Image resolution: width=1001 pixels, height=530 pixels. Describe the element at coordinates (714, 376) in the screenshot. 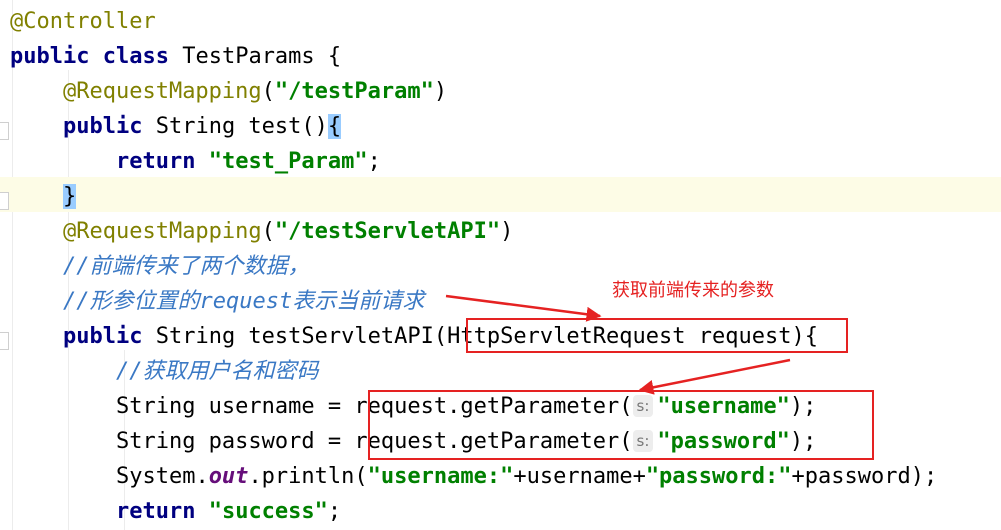

I see `arrow-to-getparameter` at that location.